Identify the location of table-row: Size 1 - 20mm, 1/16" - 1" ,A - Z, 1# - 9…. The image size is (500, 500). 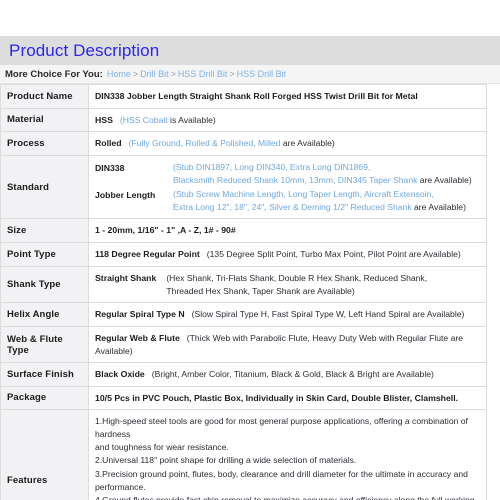
(243, 230).